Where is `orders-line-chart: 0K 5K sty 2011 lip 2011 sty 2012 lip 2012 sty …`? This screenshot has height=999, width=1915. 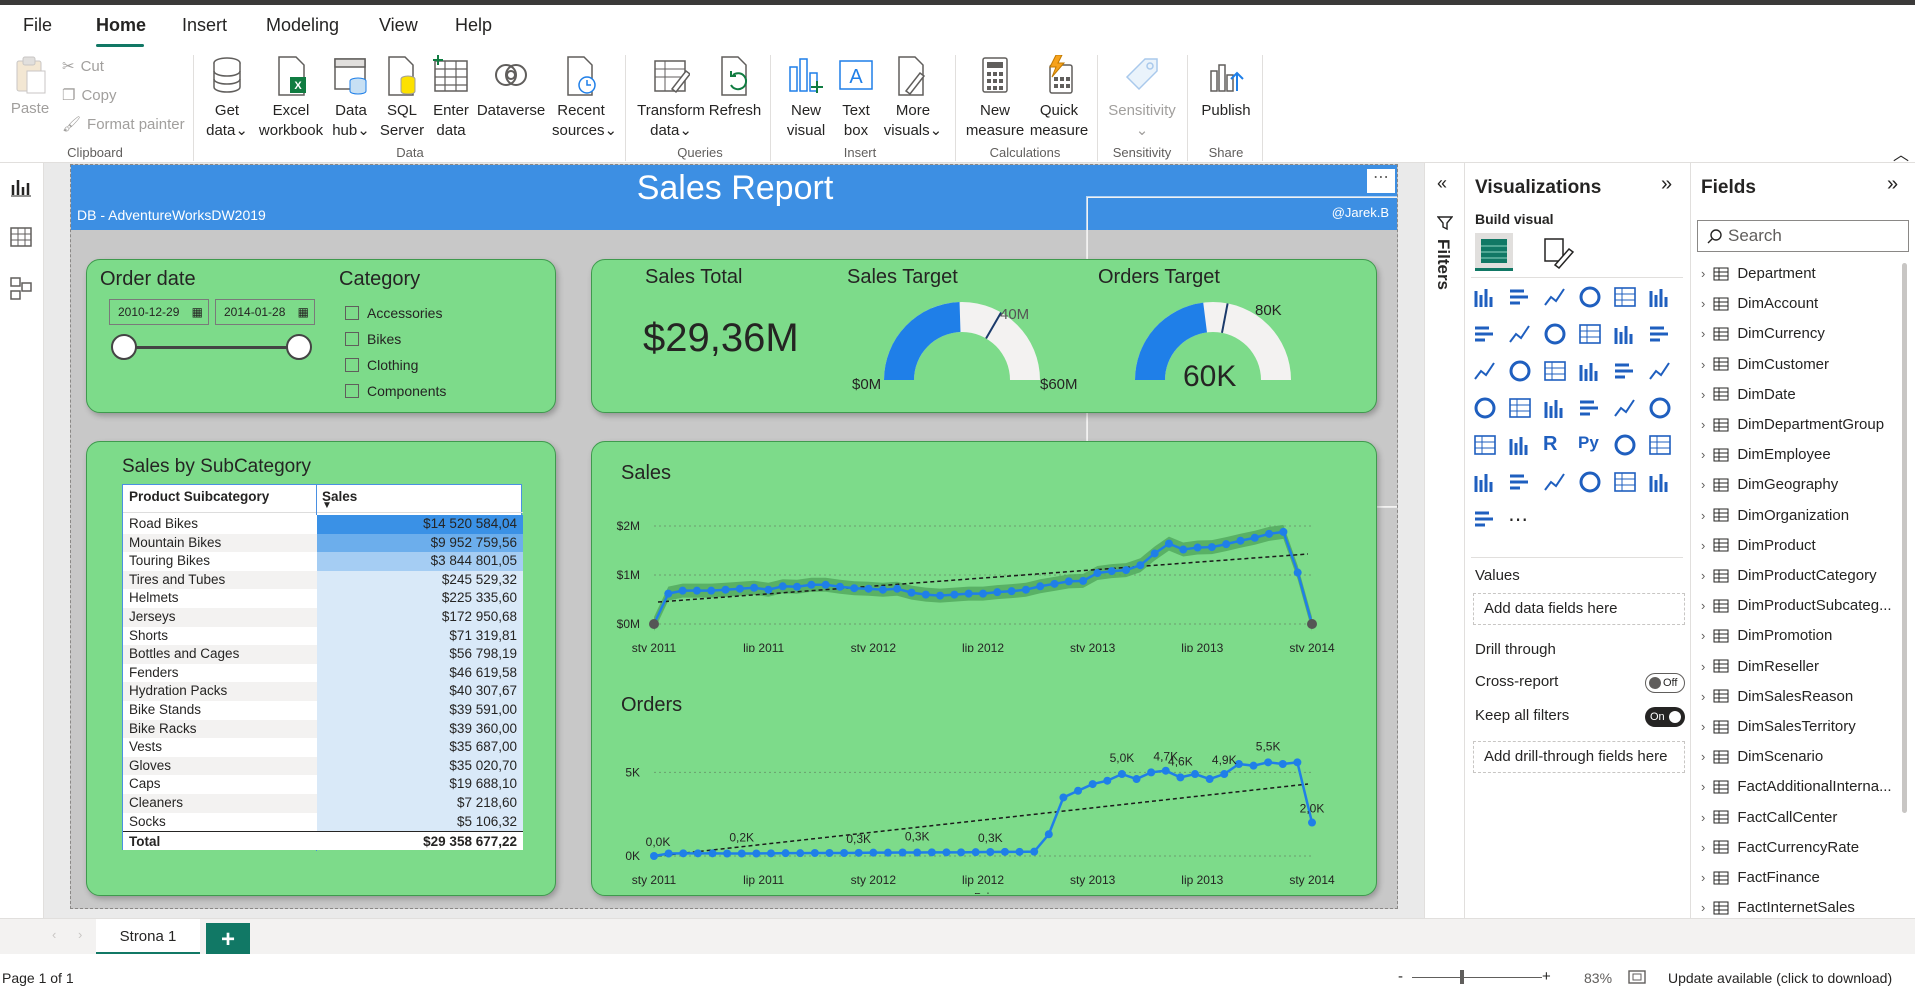 orders-line-chart: 0K 5K sty 2011 lip 2011 sty 2012 lip 2012 sty … is located at coordinates (985, 804).